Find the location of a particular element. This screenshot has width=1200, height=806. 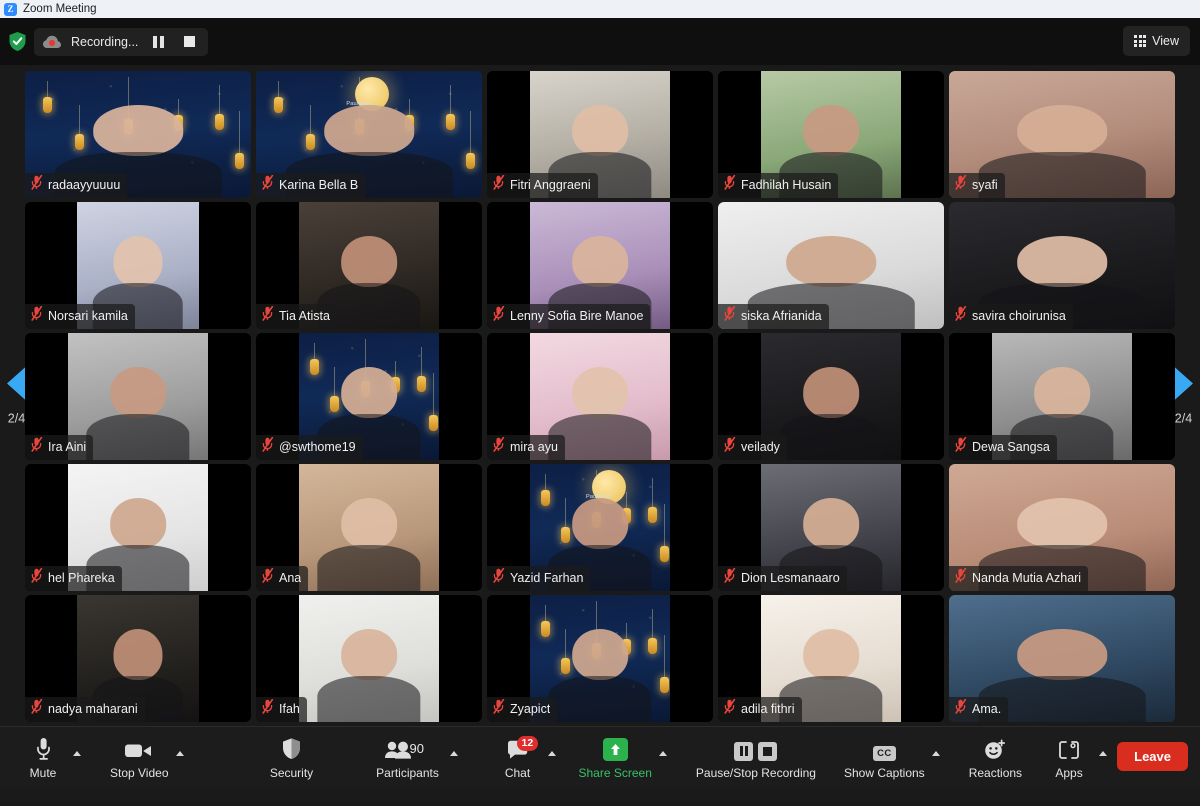

participant-tile: PauMoon Karina Bella B is located at coordinates (369, 134).